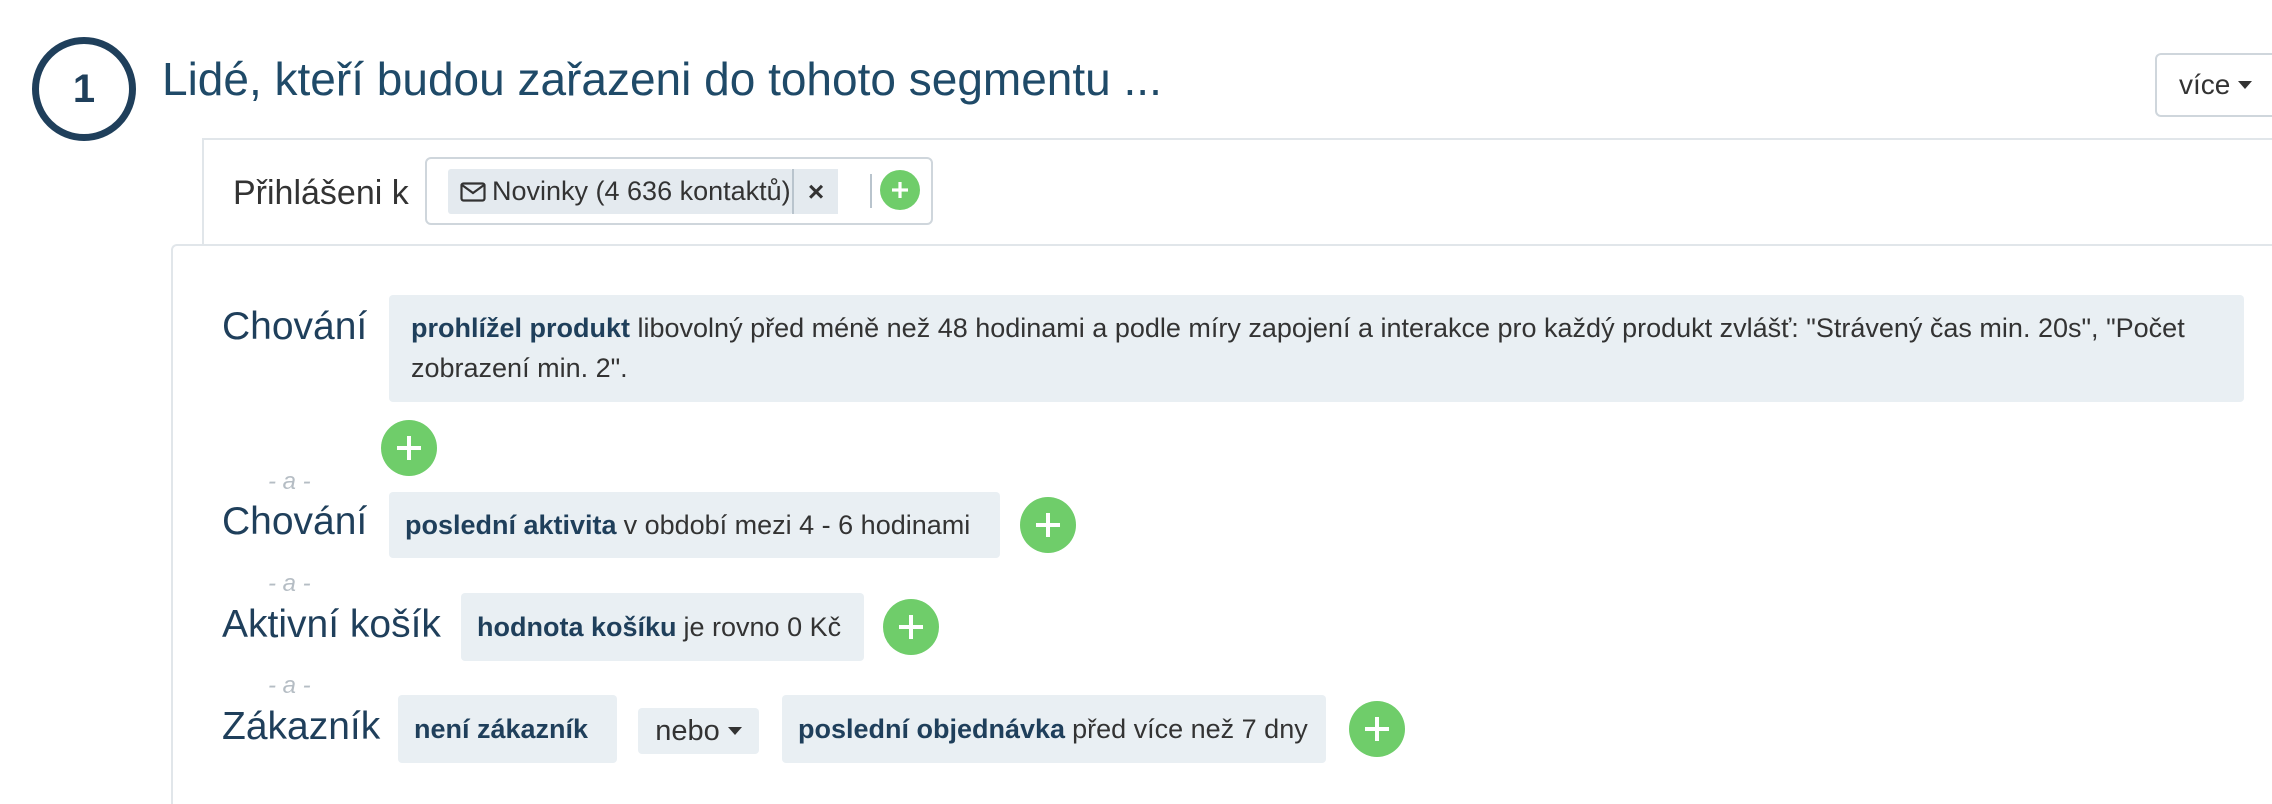  I want to click on condition-detail: v období mezi 4 - 6 hodinami, so click(797, 524).